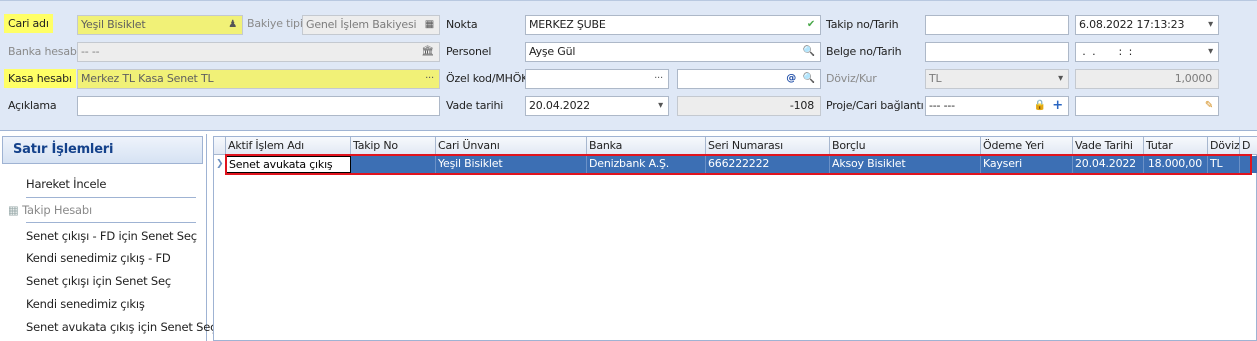 The height and width of the screenshot is (341, 1257). What do you see at coordinates (862, 24) in the screenshot?
I see `takip-no-label: Takip no/Tarih` at bounding box center [862, 24].